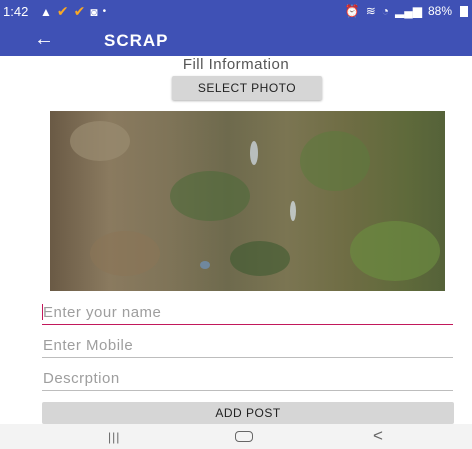  Describe the element at coordinates (248, 413) in the screenshot. I see `add-post-button: ADD POST` at that location.